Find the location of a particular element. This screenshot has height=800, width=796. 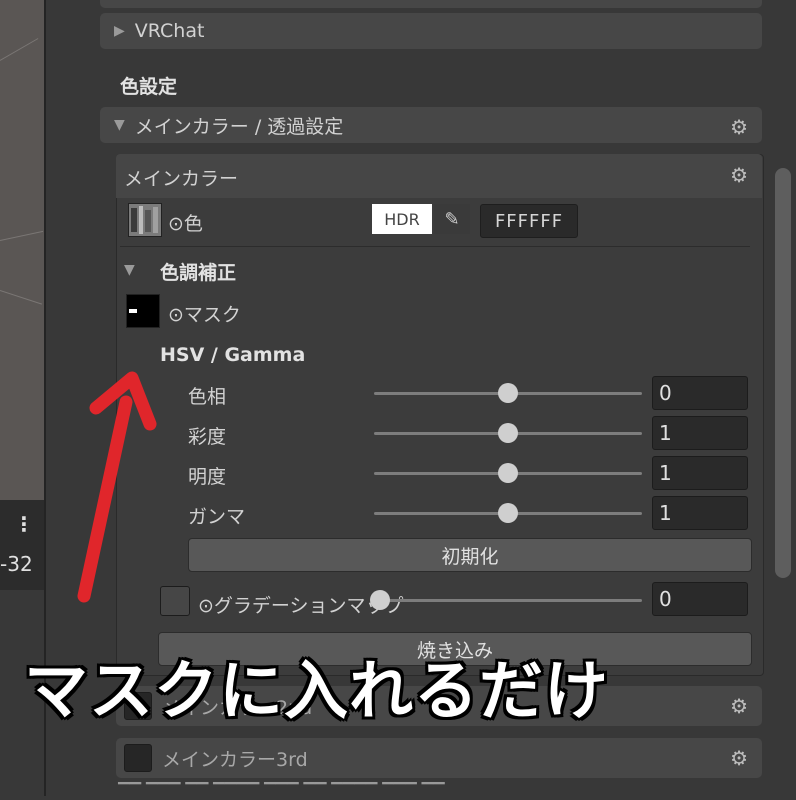

slider-value-field: 0 is located at coordinates (700, 393).